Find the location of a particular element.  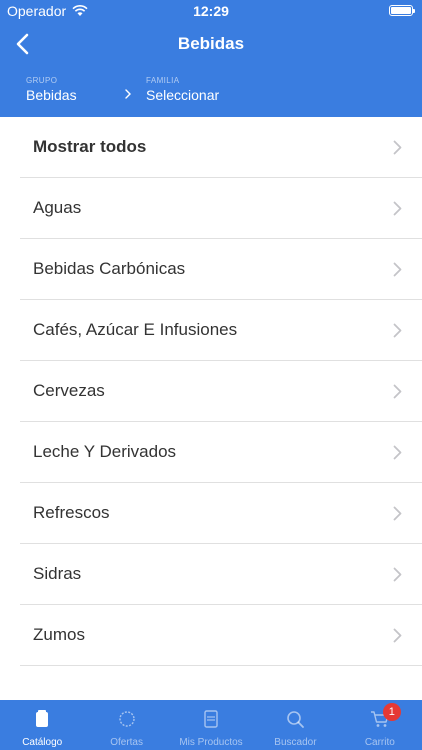

nav-bar: Bebidas is located at coordinates (211, 44).